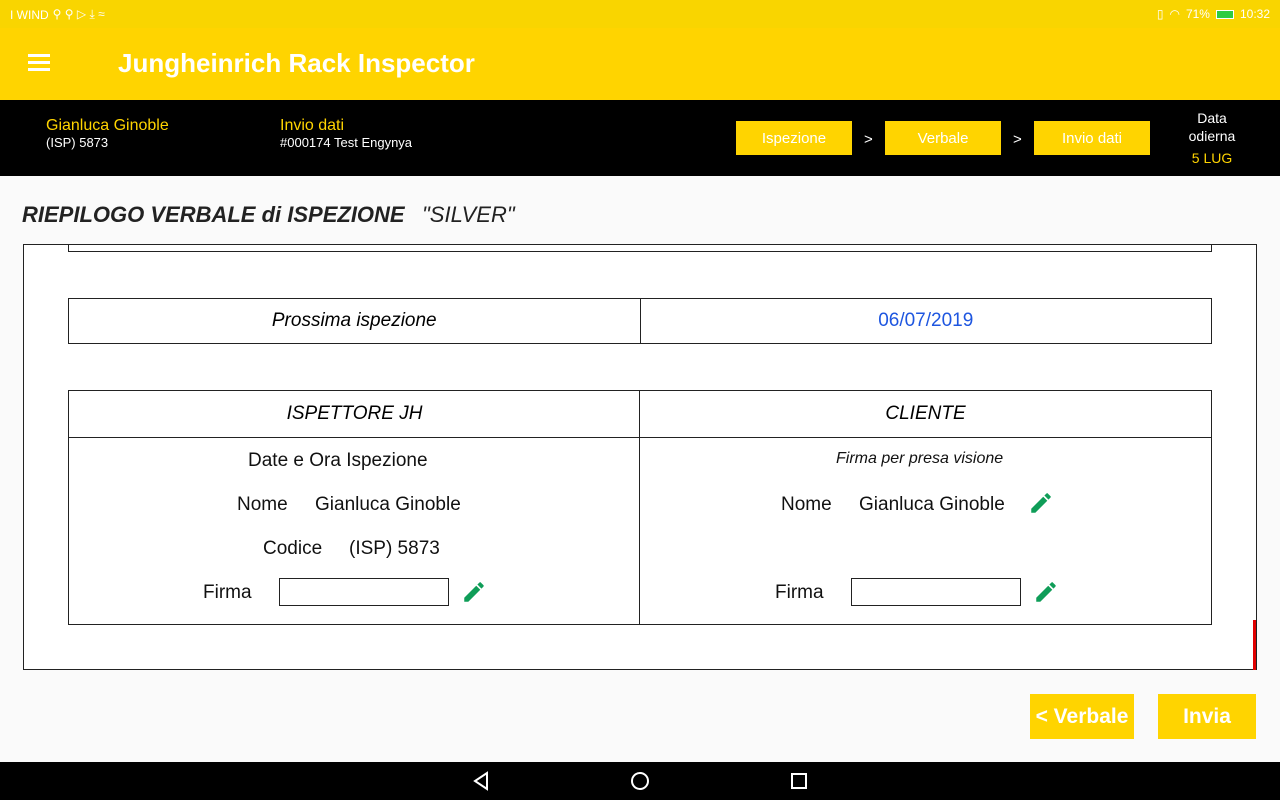  What do you see at coordinates (354, 413) in the screenshot?
I see `inspector-header: ISPETTORE JH` at bounding box center [354, 413].